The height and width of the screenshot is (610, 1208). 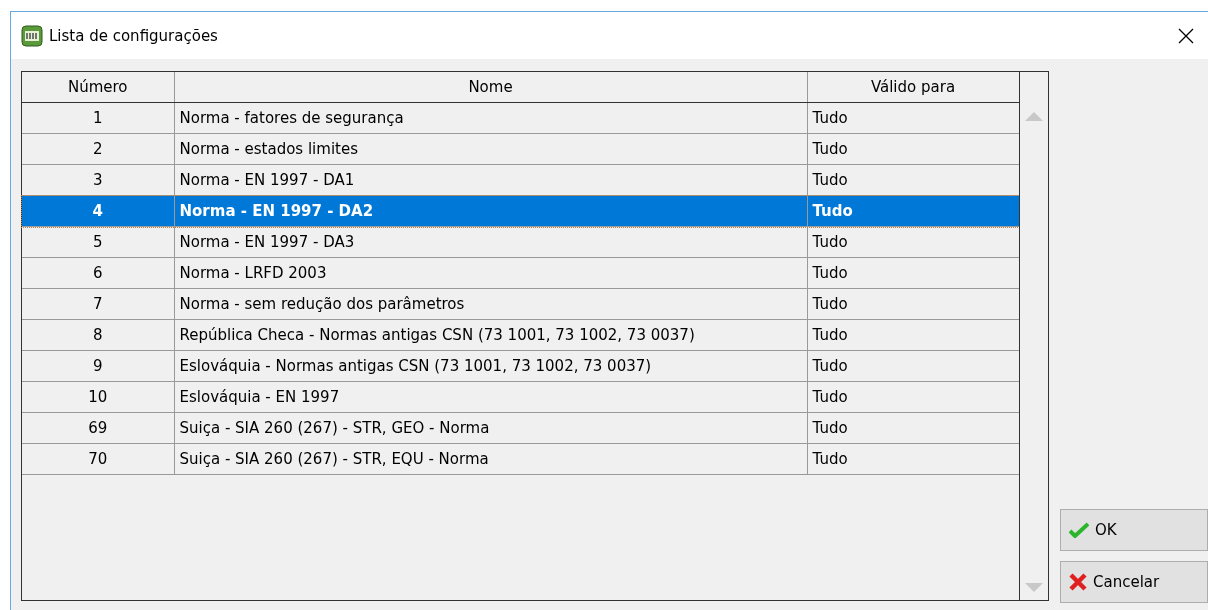 I want to click on table-cell: Norma - sem redução dos parâmetros, so click(x=490, y=304).